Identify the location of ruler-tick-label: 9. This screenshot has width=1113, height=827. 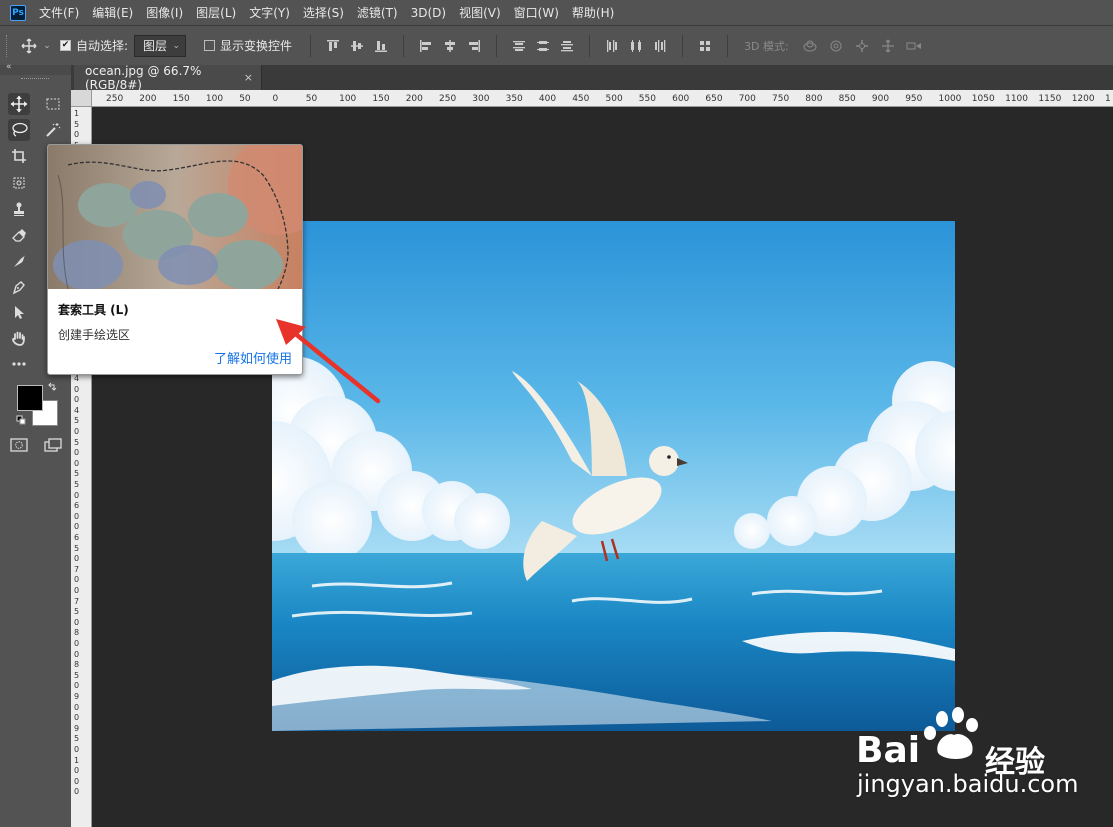
(77, 728).